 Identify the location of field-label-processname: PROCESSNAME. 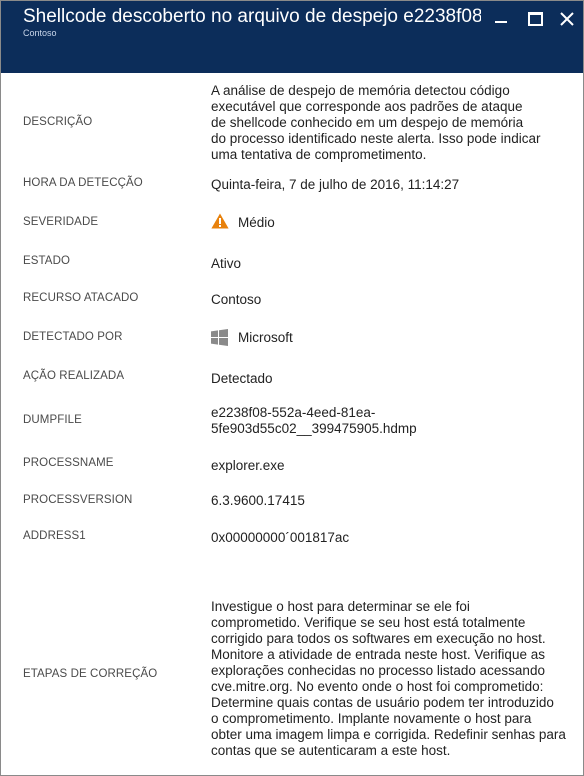
(68, 463).